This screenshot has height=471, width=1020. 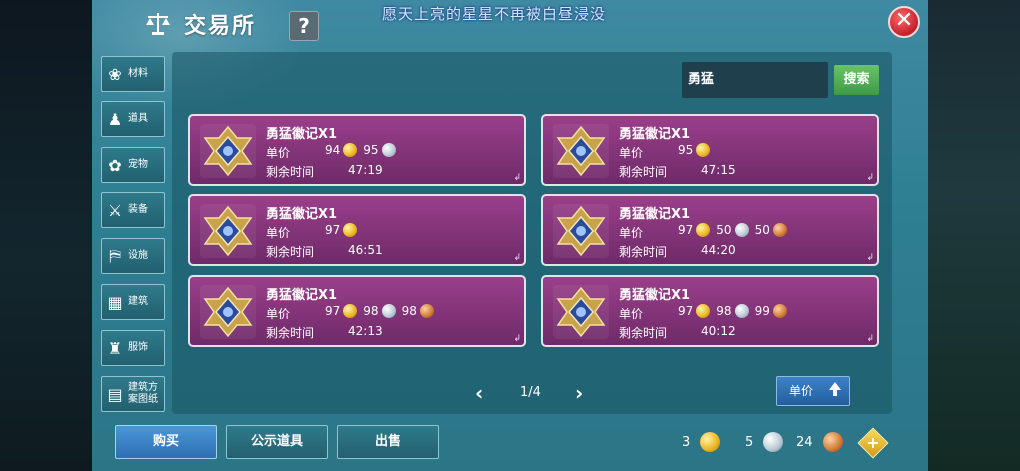 What do you see at coordinates (718, 331) in the screenshot?
I see `time-remaining: 40:12` at bounding box center [718, 331].